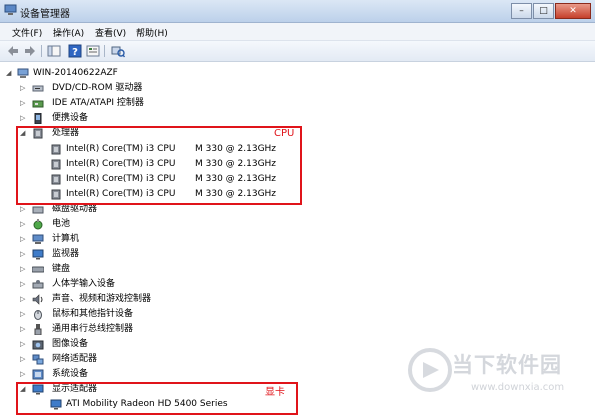 The image size is (595, 418). What do you see at coordinates (75, 359) in the screenshot?
I see `tree-item-label: 网络适配器` at bounding box center [75, 359].